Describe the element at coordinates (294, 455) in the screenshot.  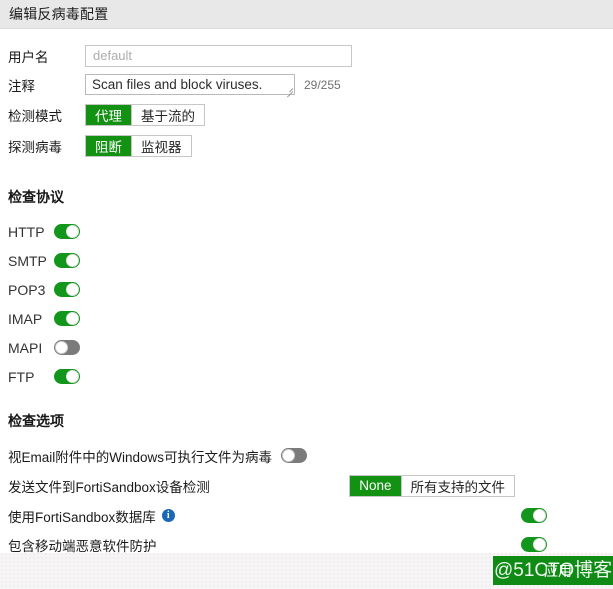
I see `option-toggle-treat-windows-exe` at that location.